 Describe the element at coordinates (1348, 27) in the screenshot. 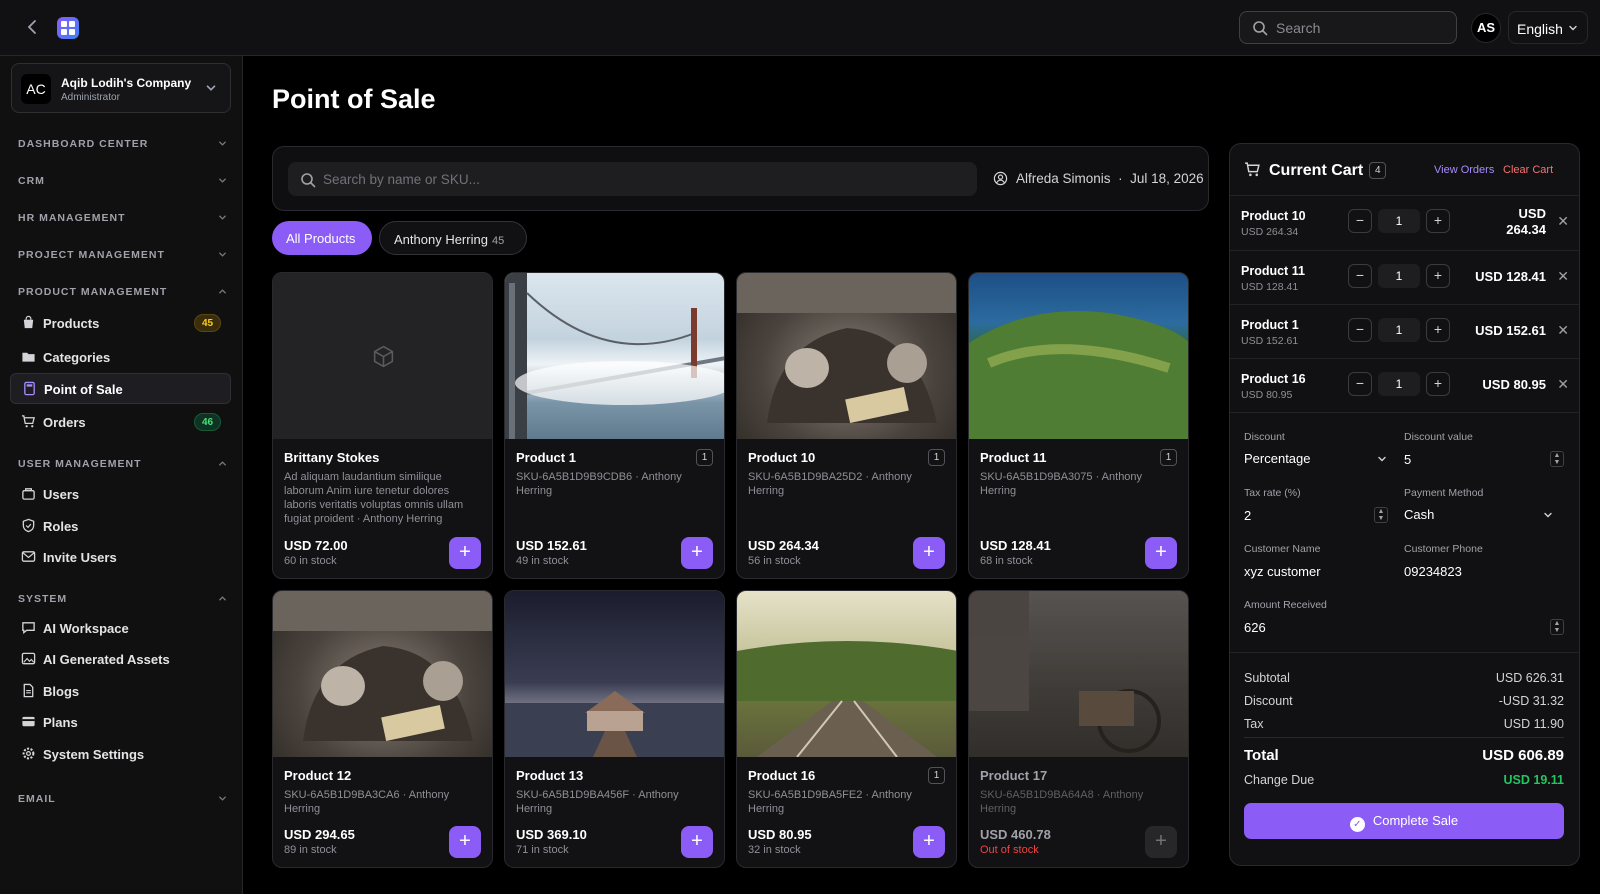

I see `global-search-input: Search` at that location.